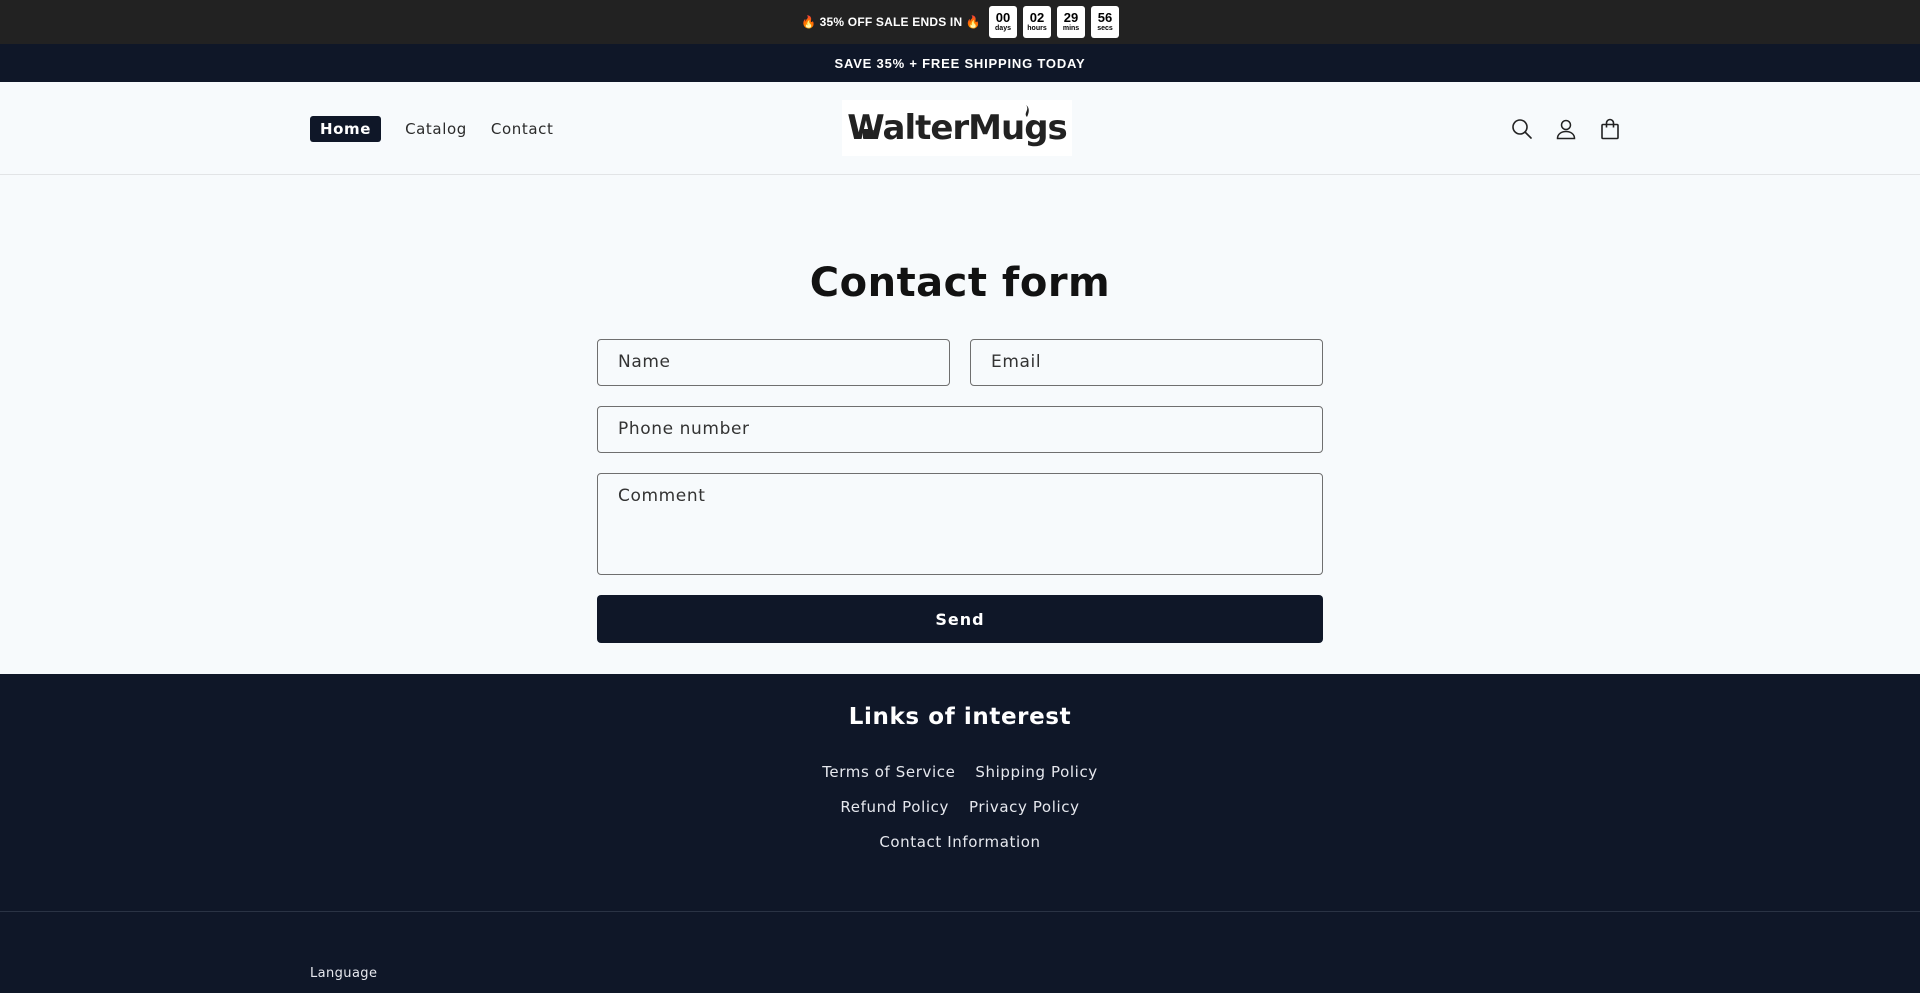  I want to click on name-field: Name, so click(773, 362).